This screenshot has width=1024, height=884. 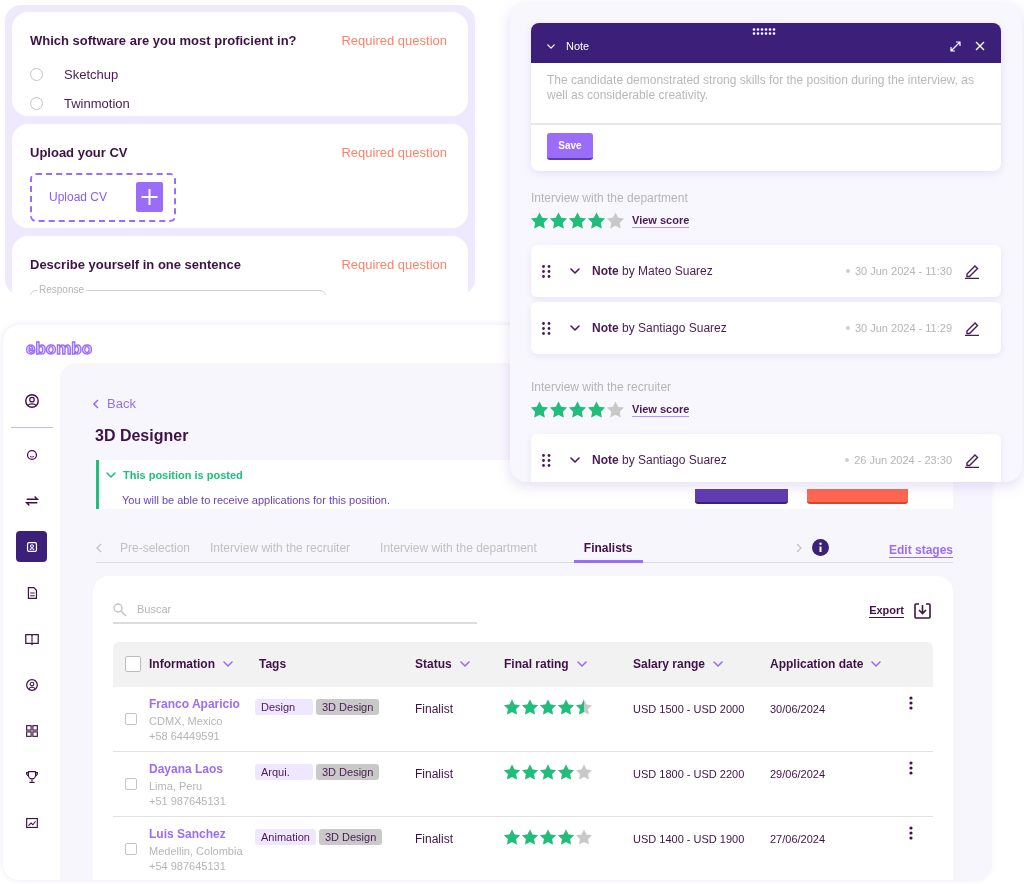 I want to click on save-button: Save, so click(x=570, y=146).